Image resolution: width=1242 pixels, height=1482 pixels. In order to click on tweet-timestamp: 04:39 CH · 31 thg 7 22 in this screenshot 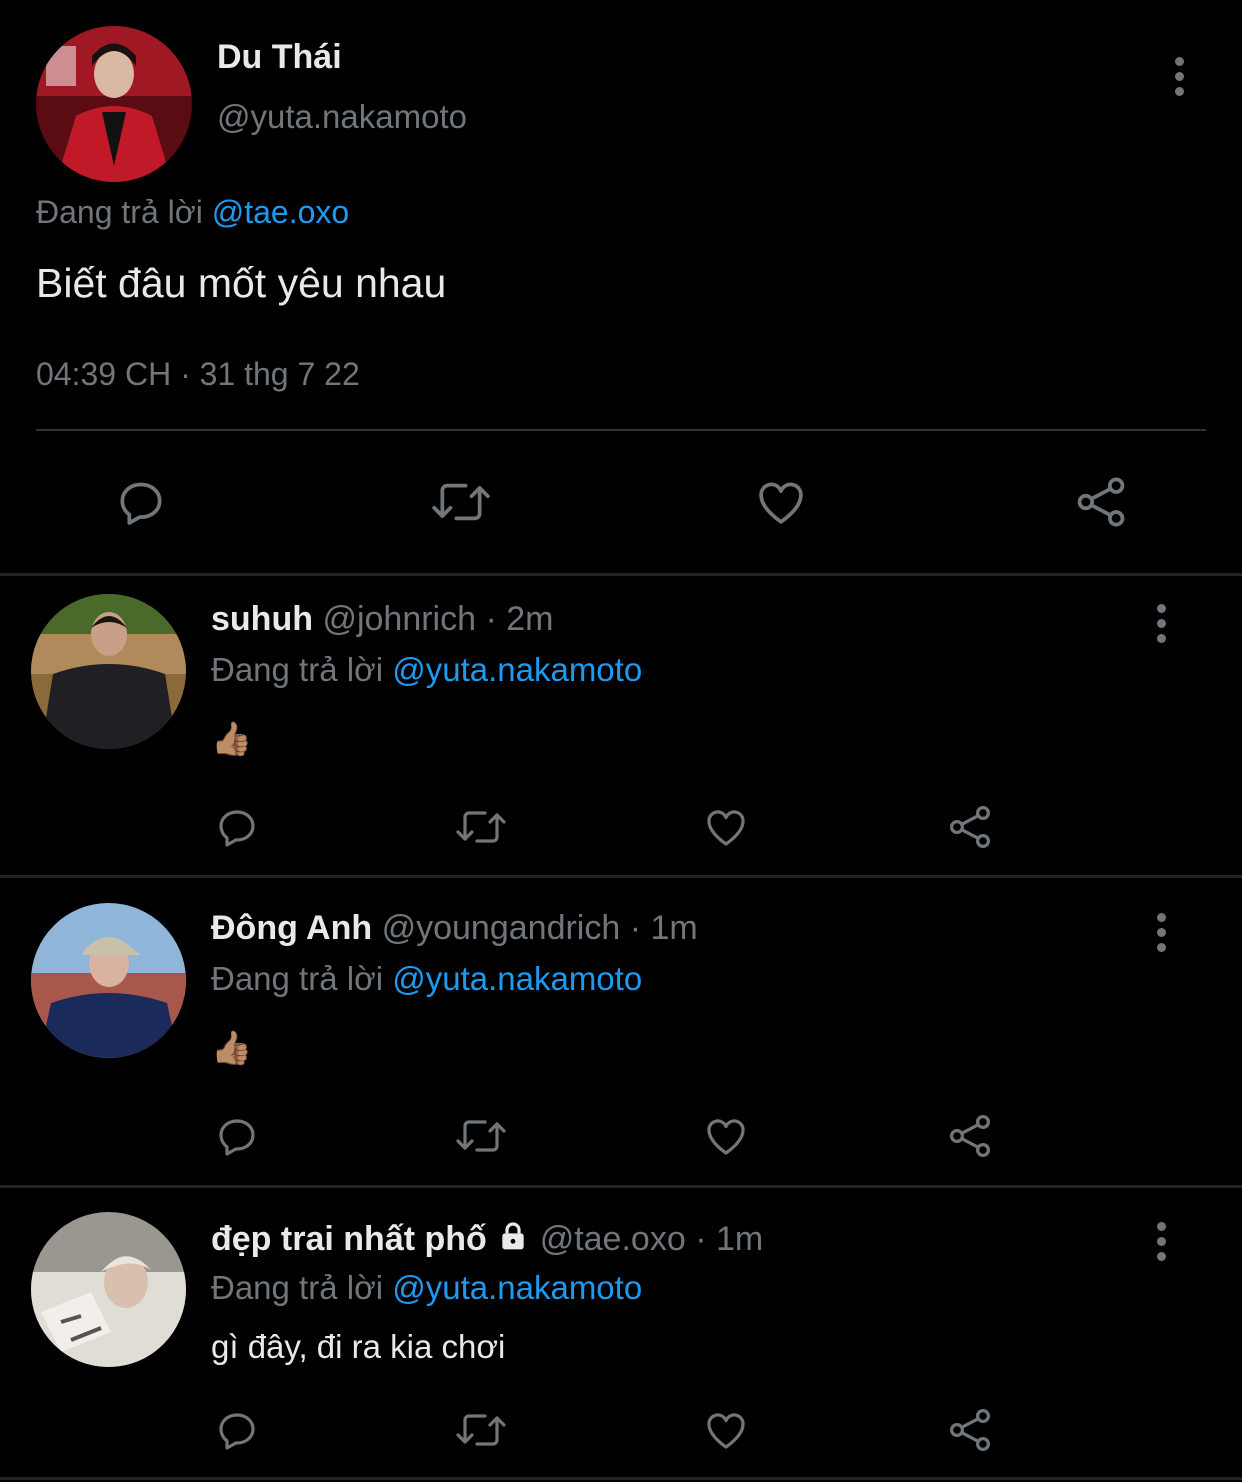, I will do `click(198, 374)`.